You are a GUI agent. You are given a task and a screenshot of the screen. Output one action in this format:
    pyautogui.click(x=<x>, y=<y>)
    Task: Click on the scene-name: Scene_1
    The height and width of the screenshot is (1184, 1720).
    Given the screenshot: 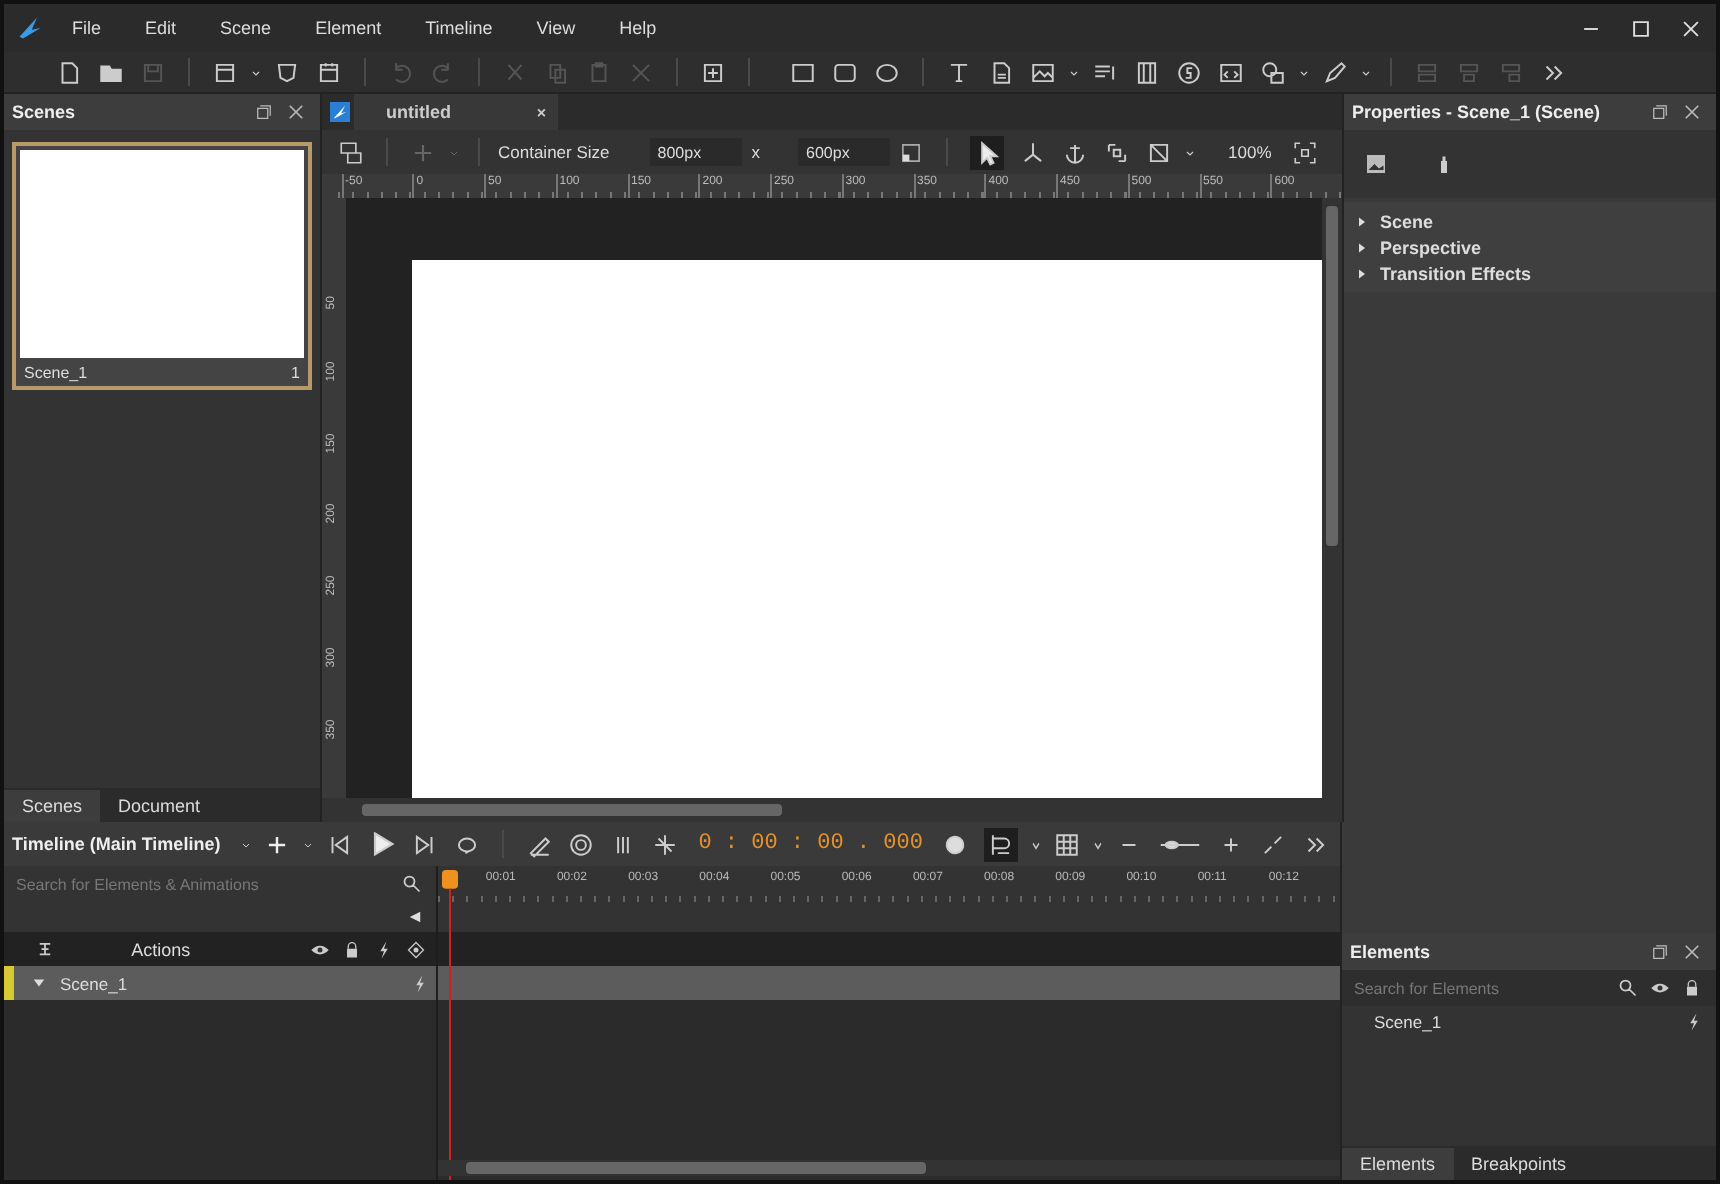 What is the action you would take?
    pyautogui.click(x=56, y=373)
    